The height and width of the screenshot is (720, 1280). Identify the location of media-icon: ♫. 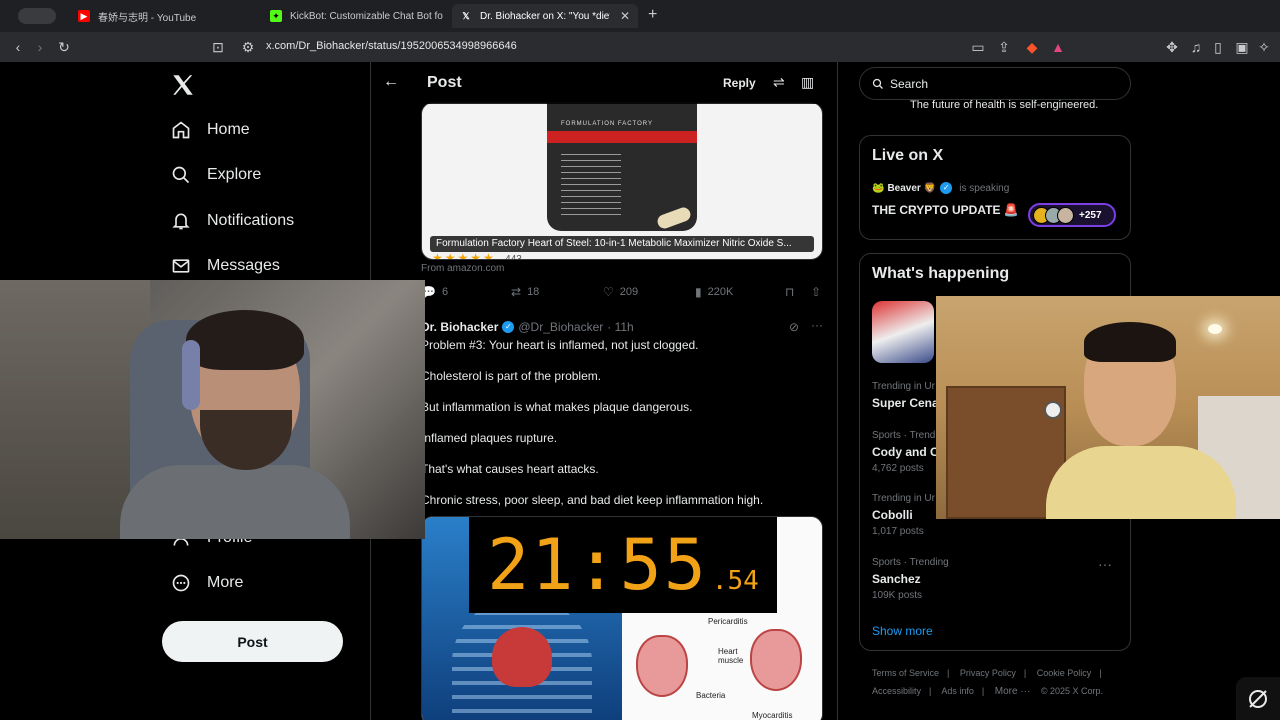
(1196, 47).